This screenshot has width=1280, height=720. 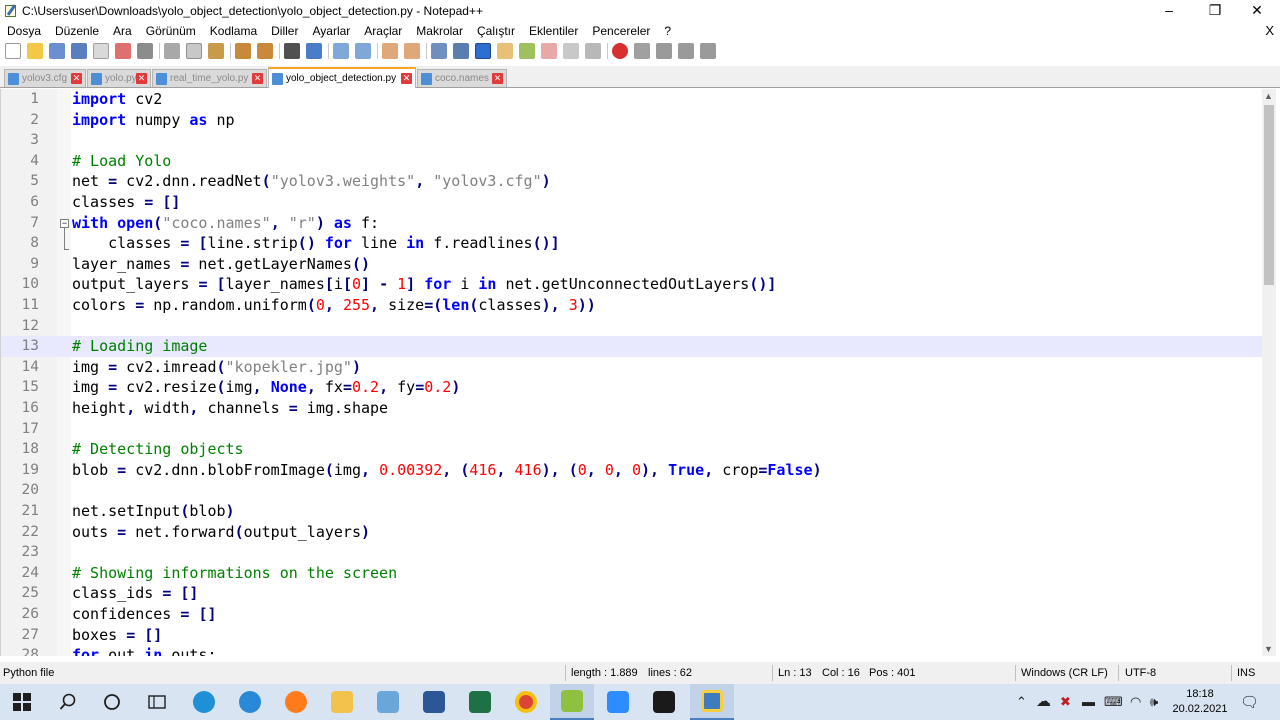 I want to click on indent-guide-icon, so click(x=483, y=51).